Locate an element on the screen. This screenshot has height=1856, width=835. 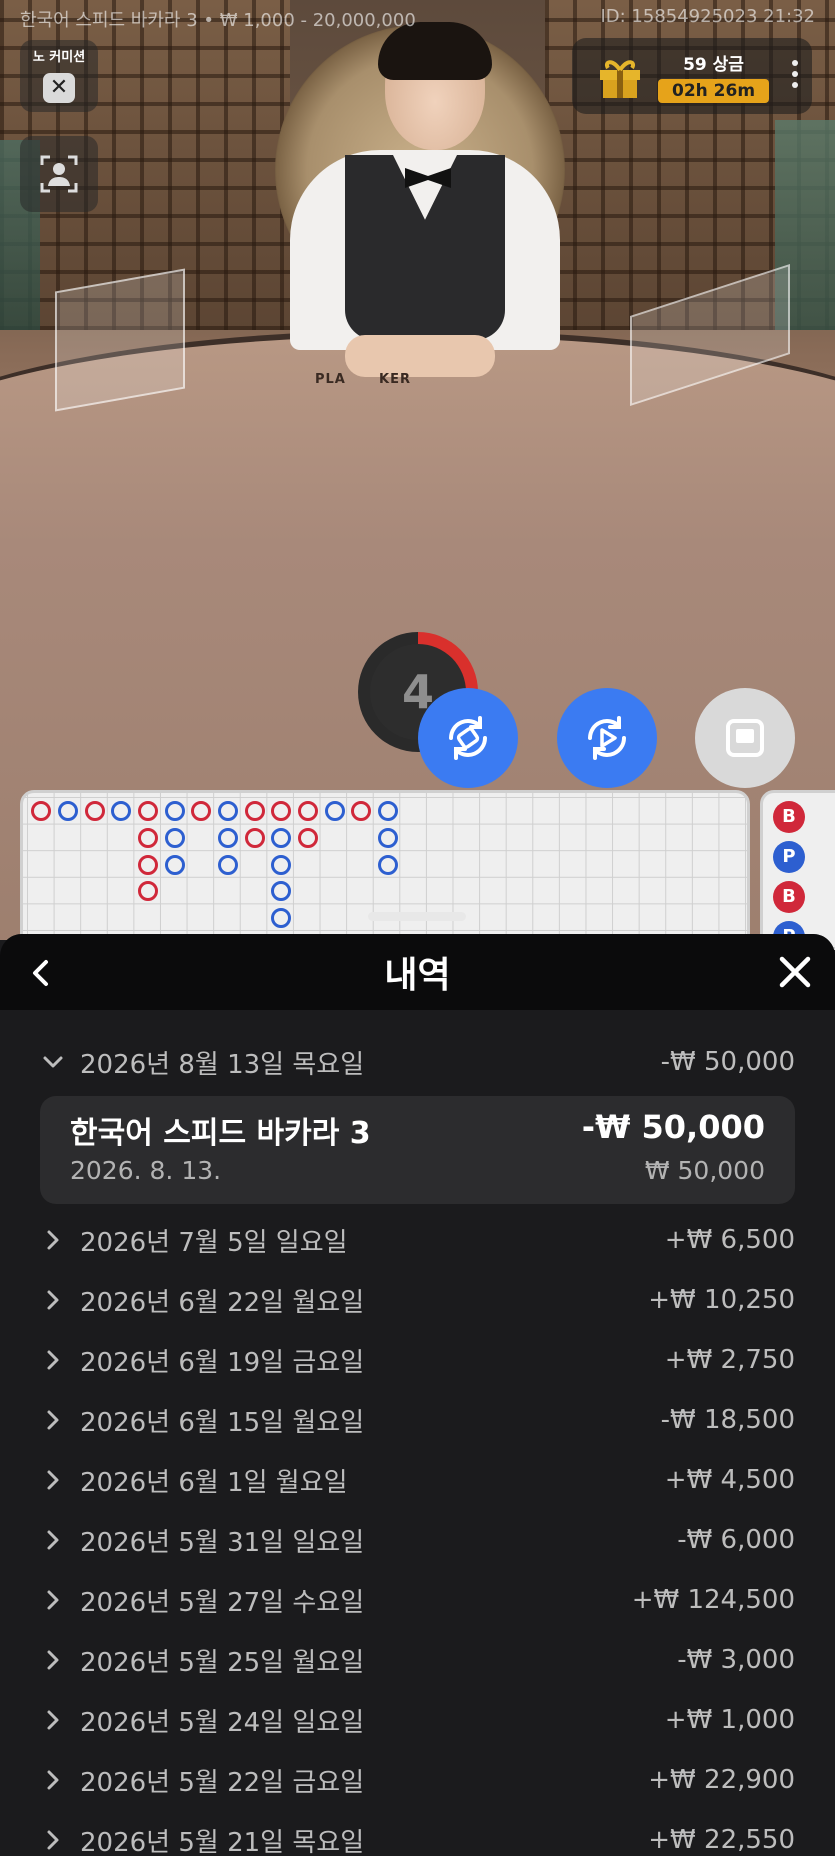
day-amount: -₩ 6,000 is located at coordinates (736, 1540).